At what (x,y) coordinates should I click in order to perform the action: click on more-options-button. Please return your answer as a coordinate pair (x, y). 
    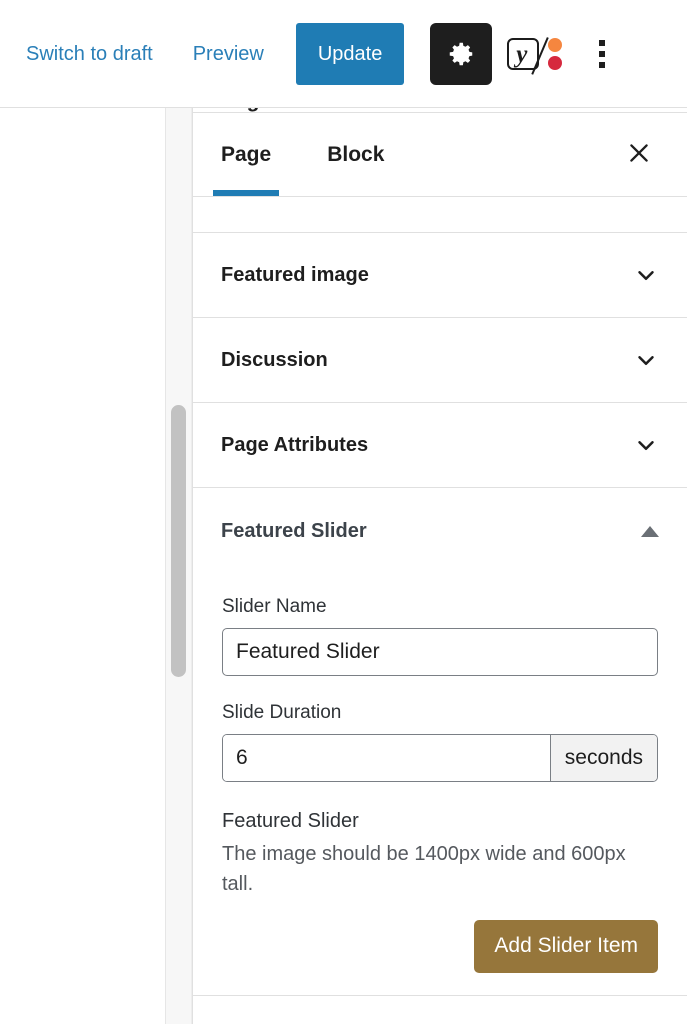
    Looking at the image, I should click on (602, 54).